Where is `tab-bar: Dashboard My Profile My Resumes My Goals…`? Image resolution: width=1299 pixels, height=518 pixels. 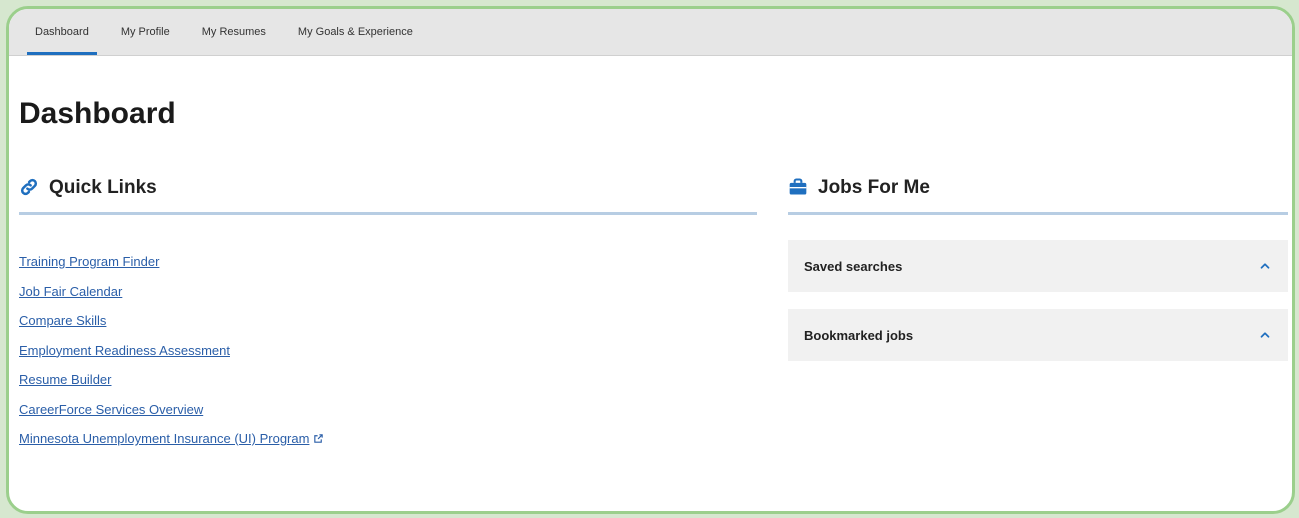 tab-bar: Dashboard My Profile My Resumes My Goals… is located at coordinates (650, 32).